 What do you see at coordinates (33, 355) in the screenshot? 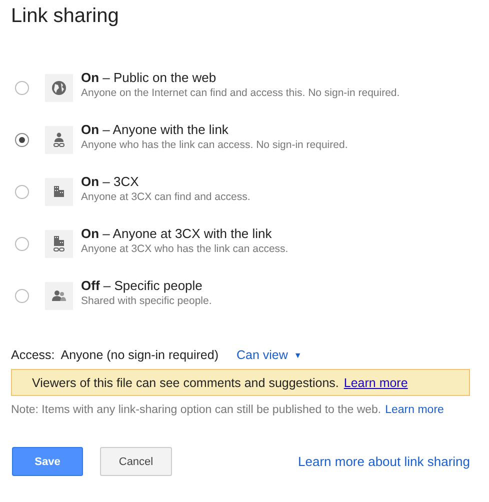
I see `access-label: Access:` at bounding box center [33, 355].